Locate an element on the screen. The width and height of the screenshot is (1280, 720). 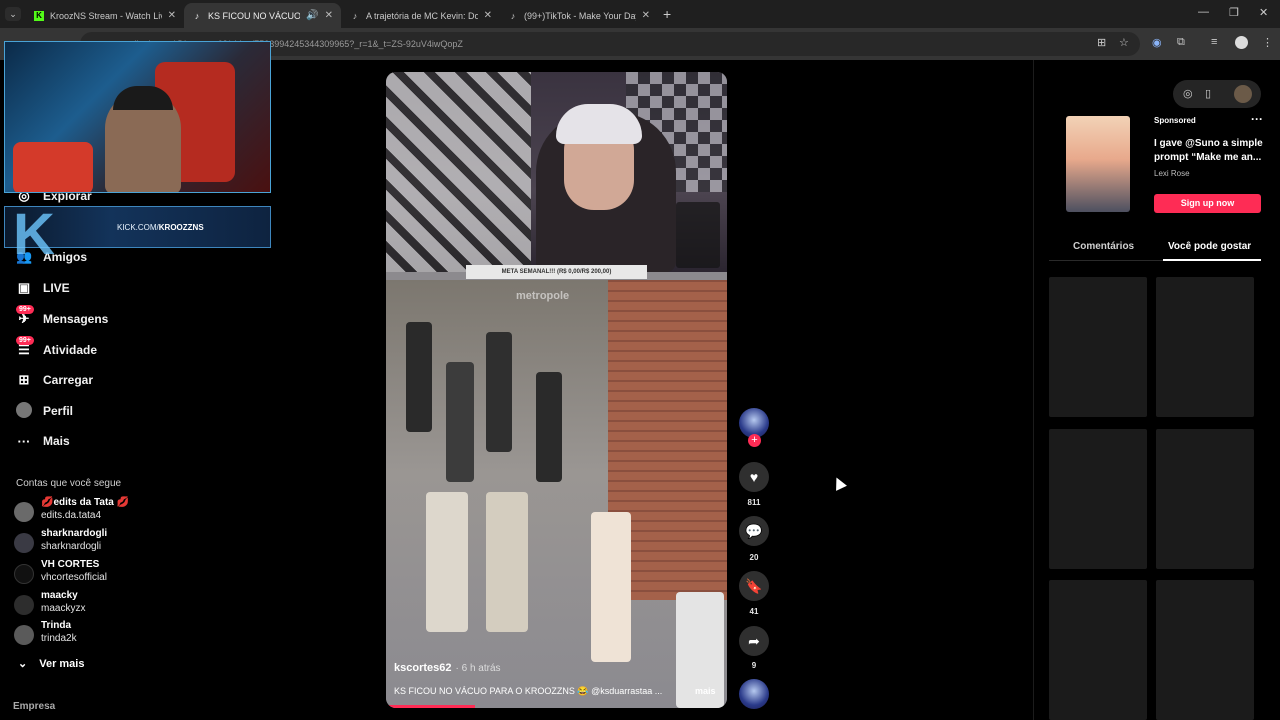
browser-tab-mc-kevin: ♪ A trajetória de MC Kevin: Do a ✕ is located at coordinates (421, 15).